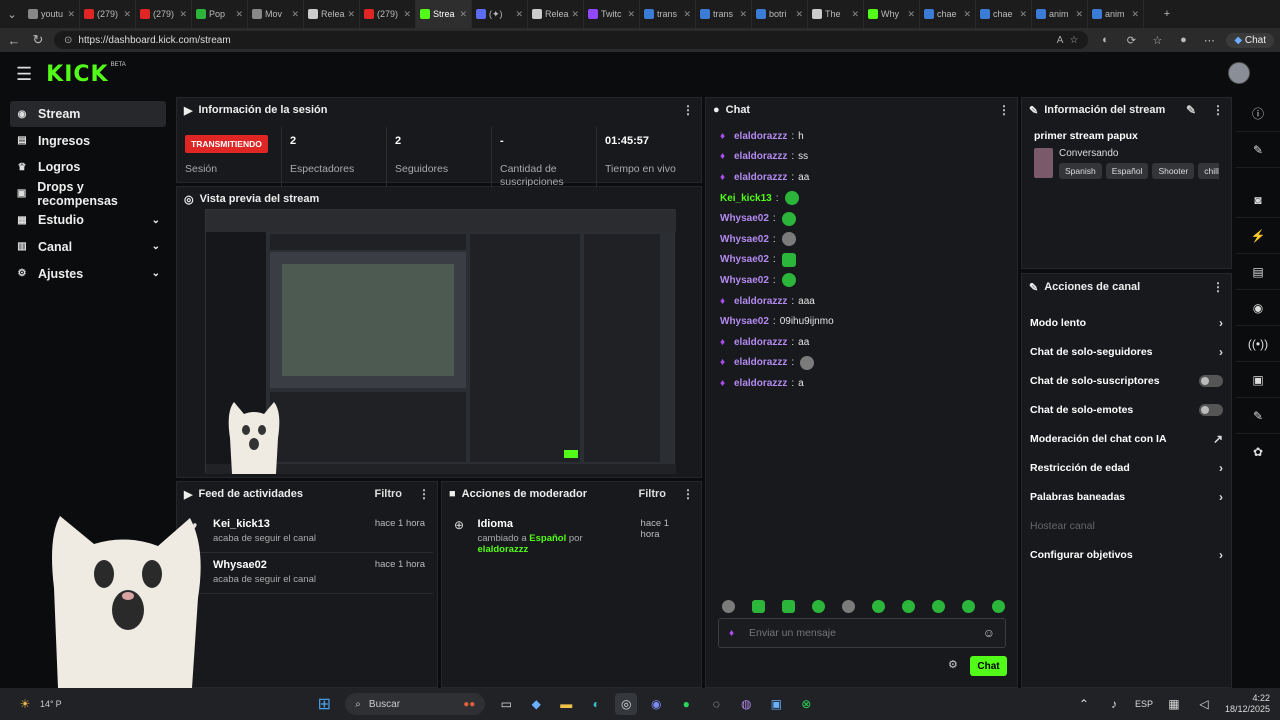  Describe the element at coordinates (806, 704) in the screenshot. I see `xbox-icon: ⊗` at that location.